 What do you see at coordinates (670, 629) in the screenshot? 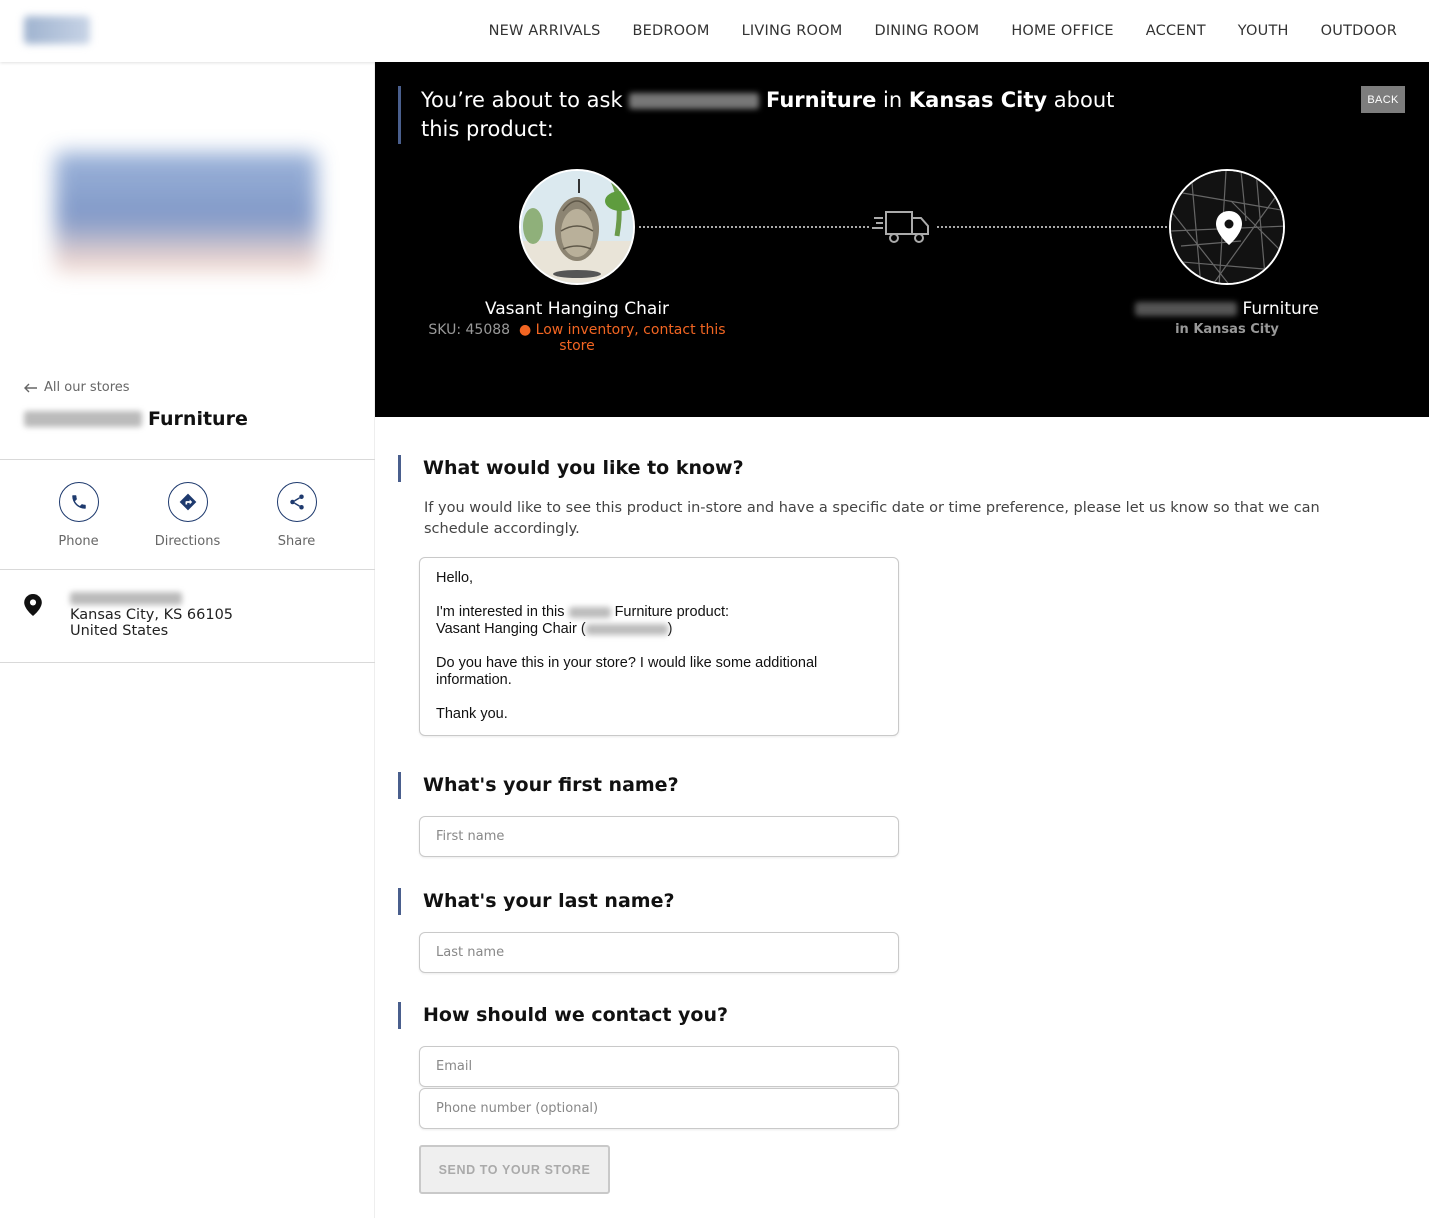
I see `message-product-close: )` at bounding box center [670, 629].